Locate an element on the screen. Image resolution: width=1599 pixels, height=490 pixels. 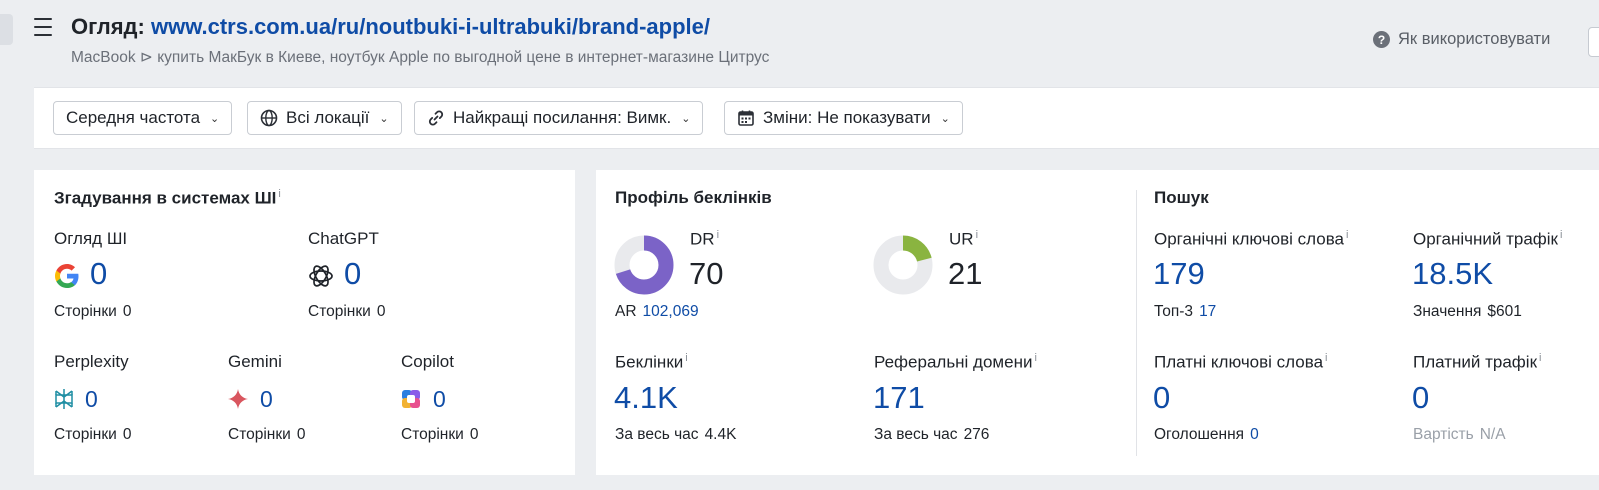
backlinks-label: Беклінки i is located at coordinates (651, 362).